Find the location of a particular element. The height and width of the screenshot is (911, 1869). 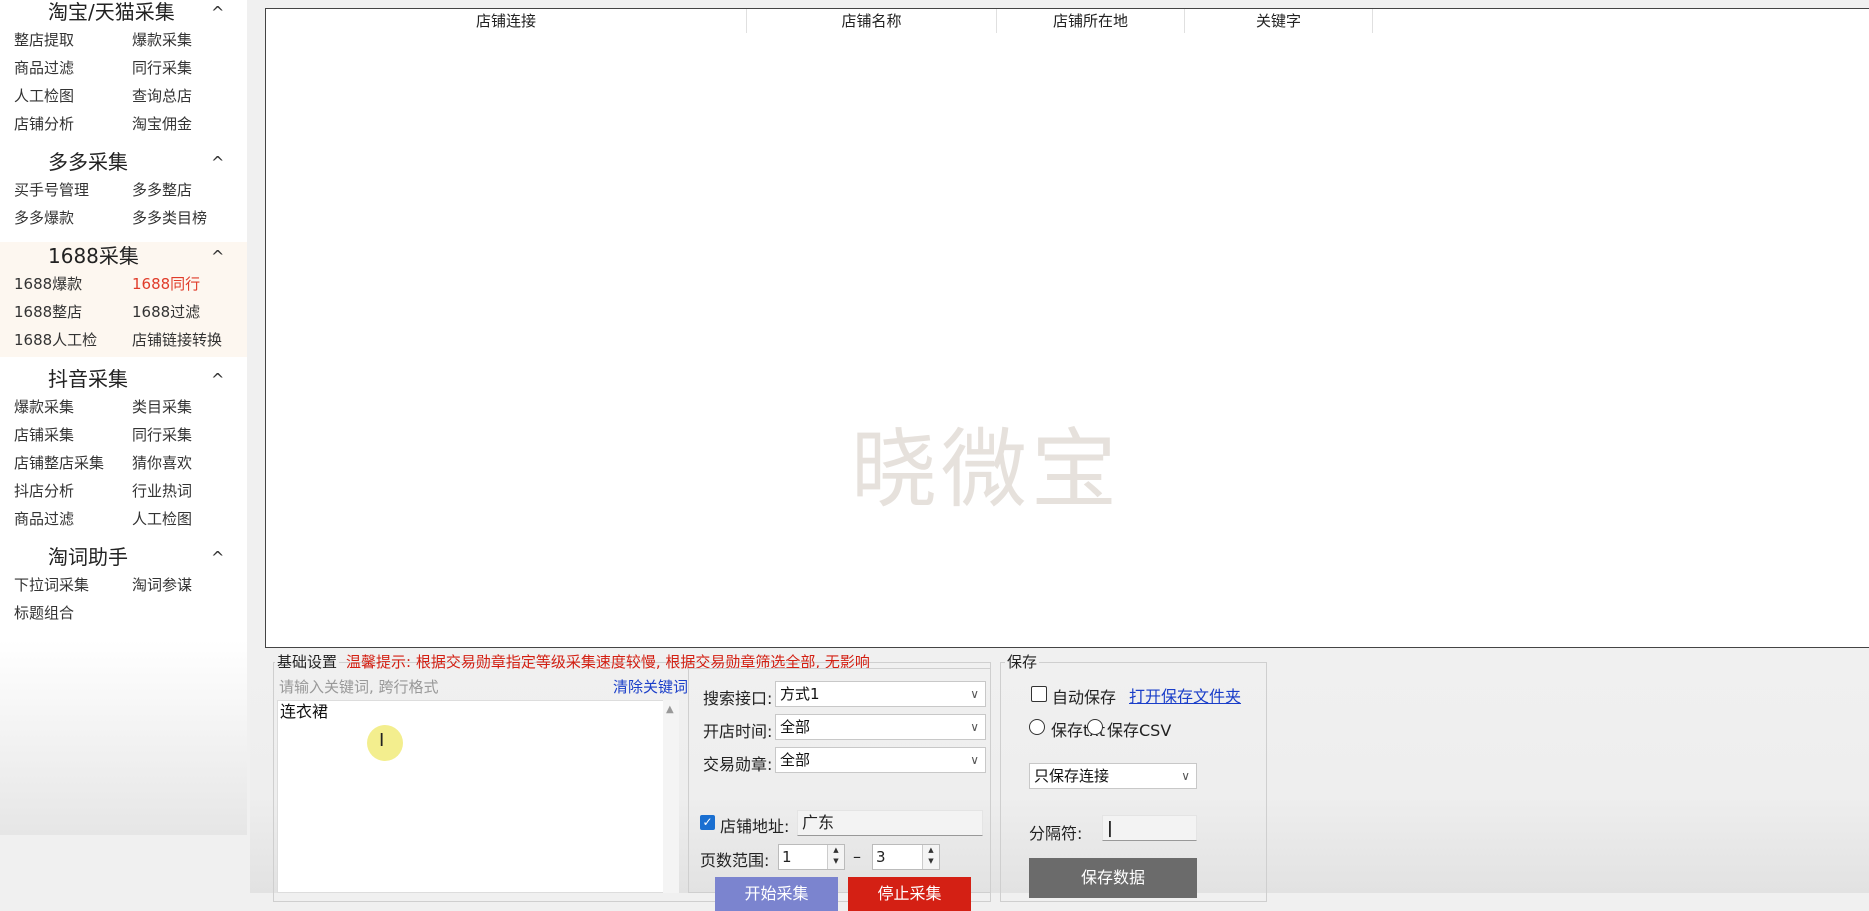

save-mode-select: 只保存连接 ∨ is located at coordinates (1113, 776).